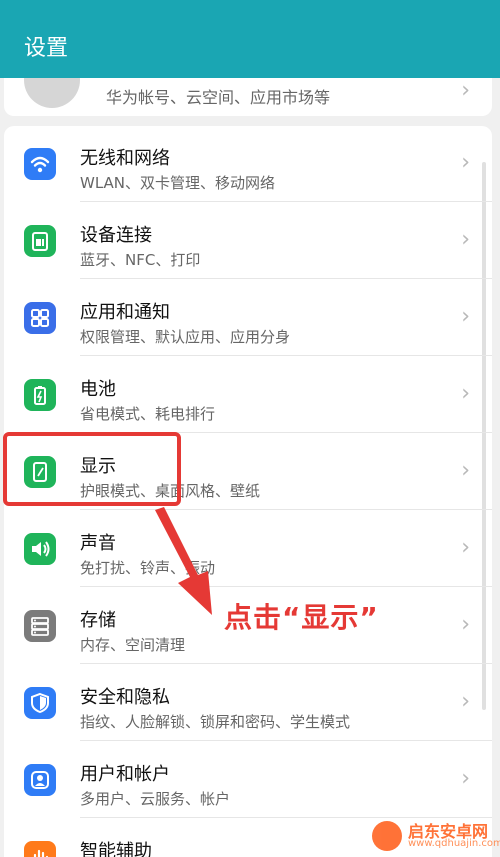 Image resolution: width=500 pixels, height=857 pixels. What do you see at coordinates (250, 44) in the screenshot?
I see `app-bar: 设置` at bounding box center [250, 44].